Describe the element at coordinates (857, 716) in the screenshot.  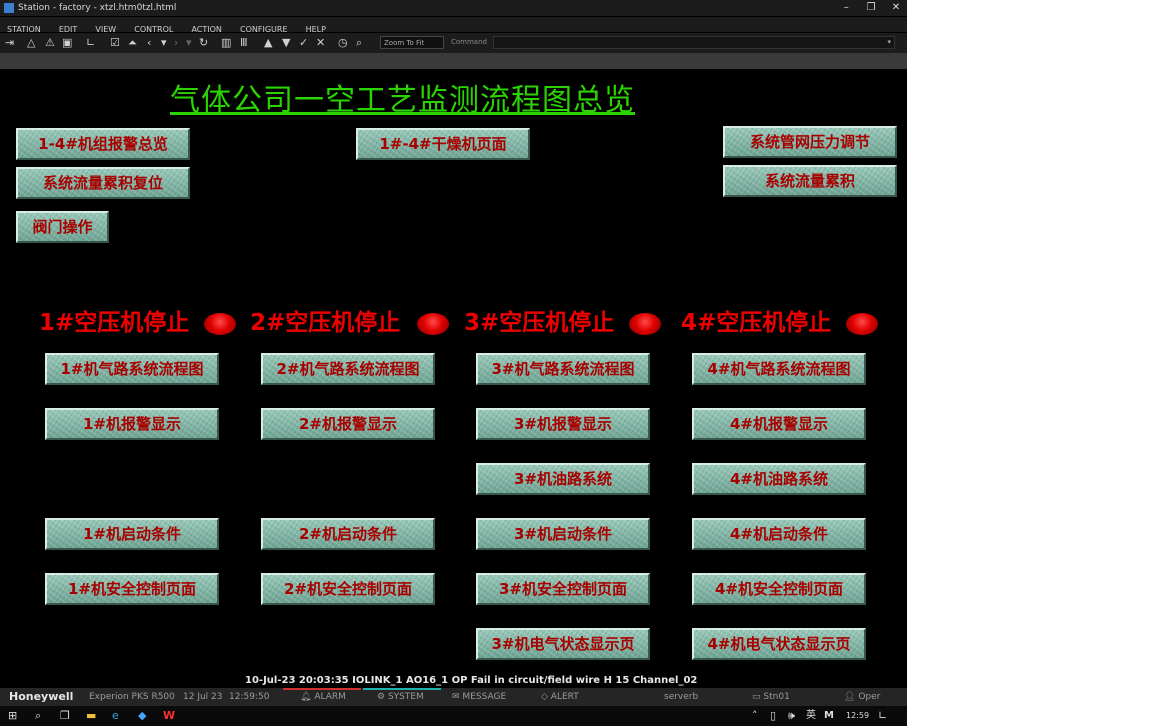
I see `clock: 12:59` at that location.